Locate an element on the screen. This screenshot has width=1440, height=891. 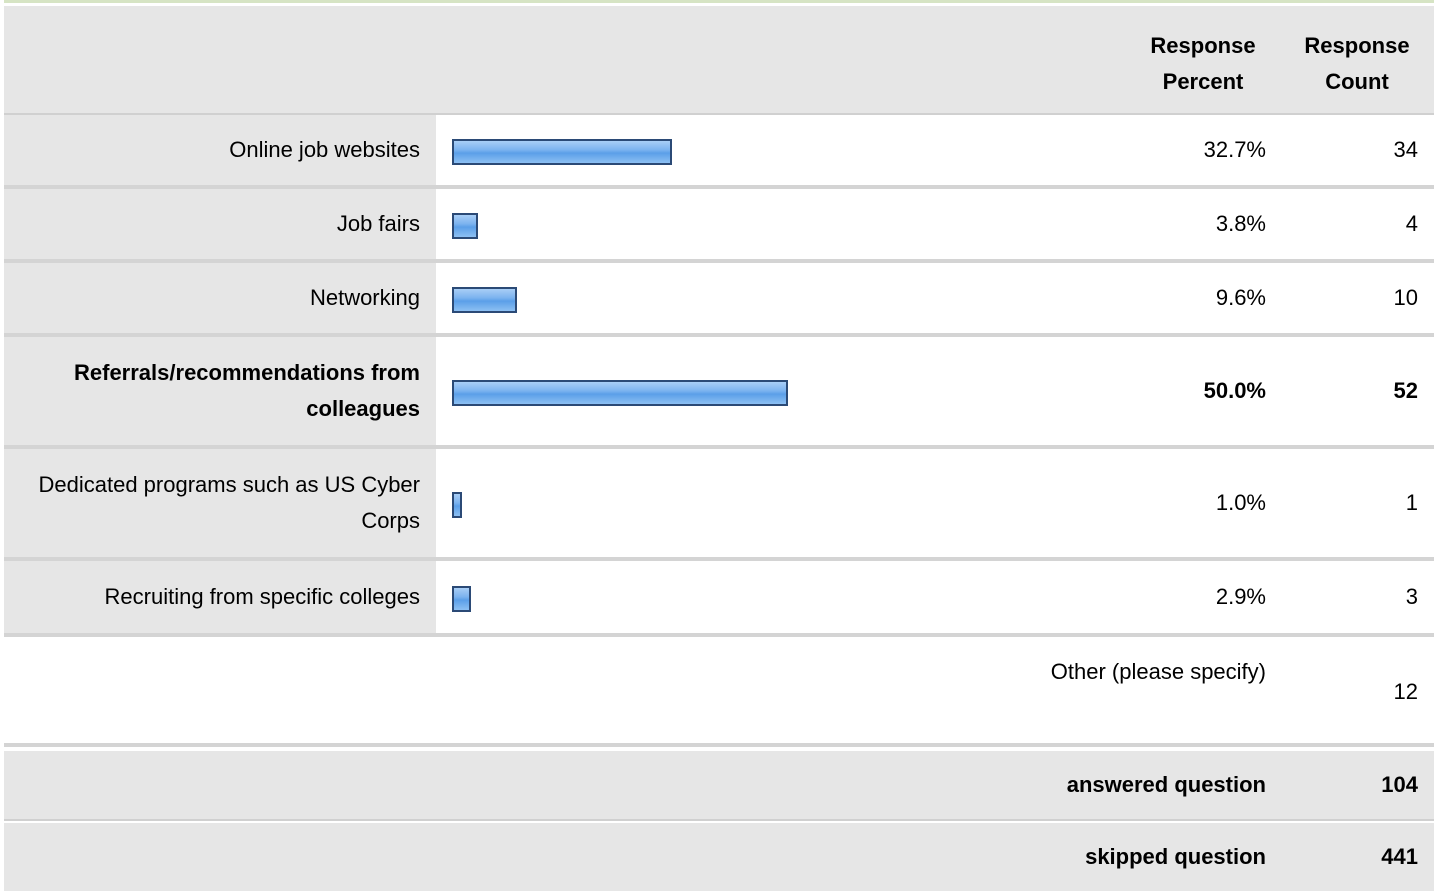
answer-label: Online job websites is located at coordinates (220, 150).